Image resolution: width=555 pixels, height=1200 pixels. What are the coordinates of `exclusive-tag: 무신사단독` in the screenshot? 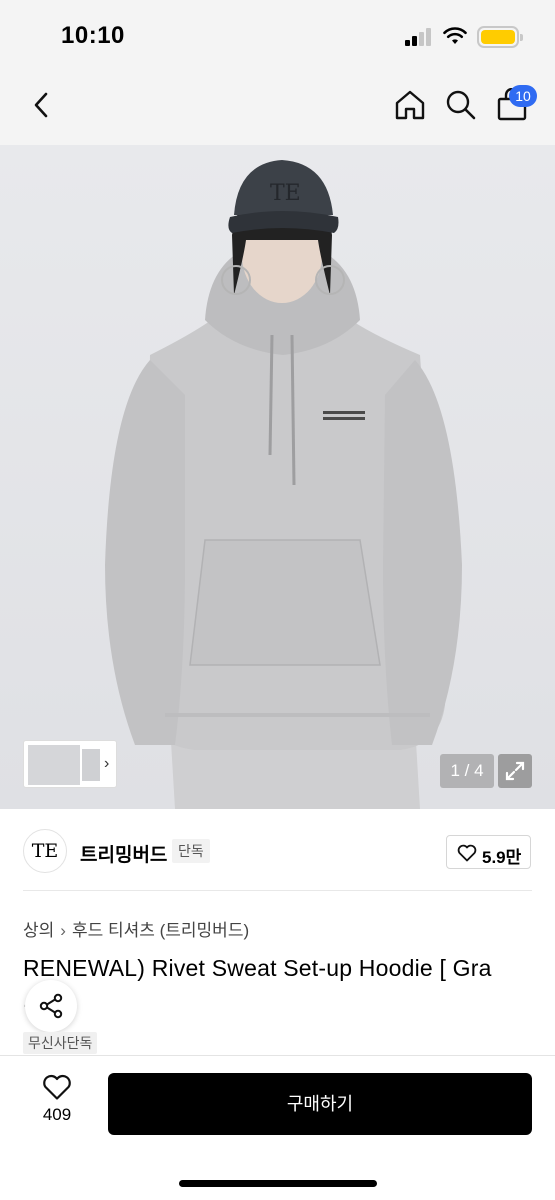 It's located at (60, 1043).